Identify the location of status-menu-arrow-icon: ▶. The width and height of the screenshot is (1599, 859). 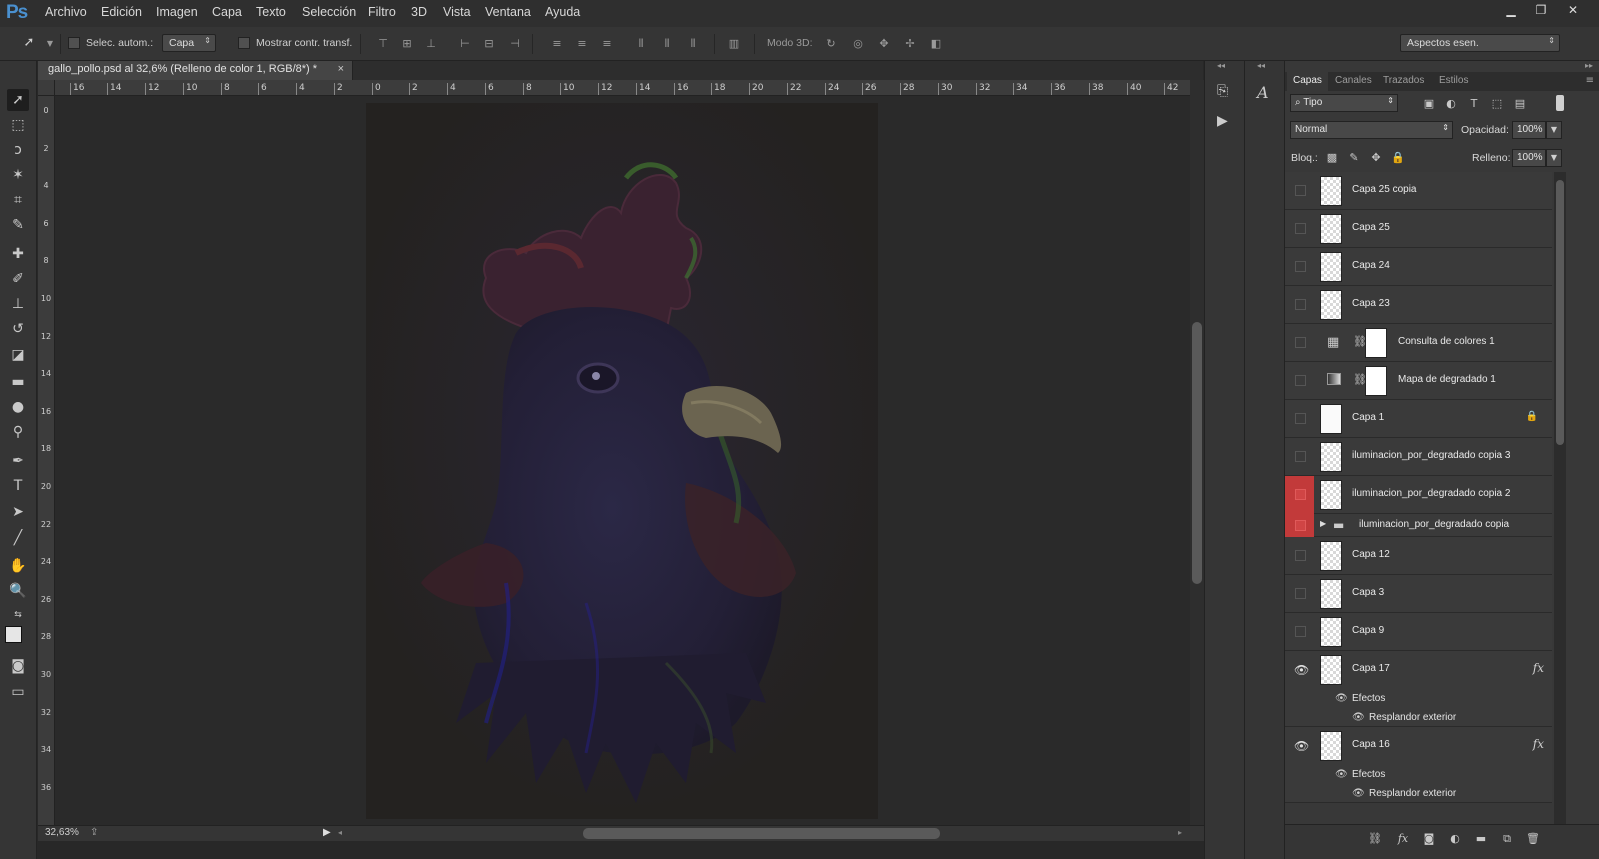
(327, 832).